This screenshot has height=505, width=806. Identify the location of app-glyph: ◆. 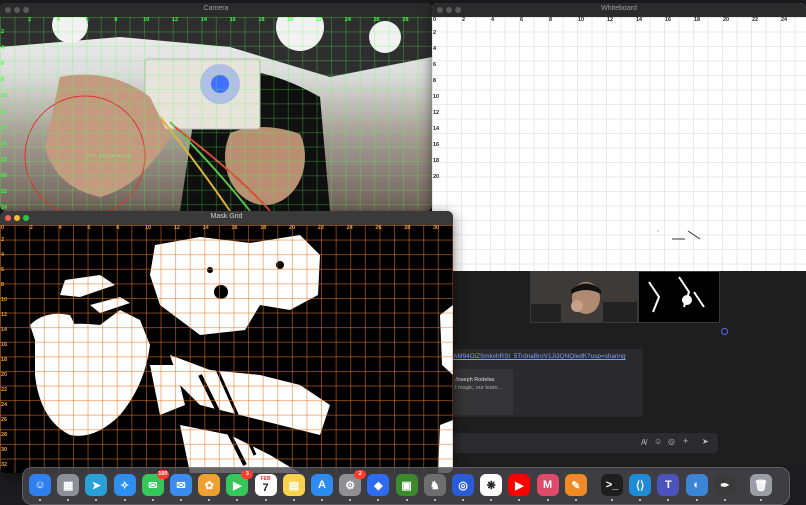
(378, 485).